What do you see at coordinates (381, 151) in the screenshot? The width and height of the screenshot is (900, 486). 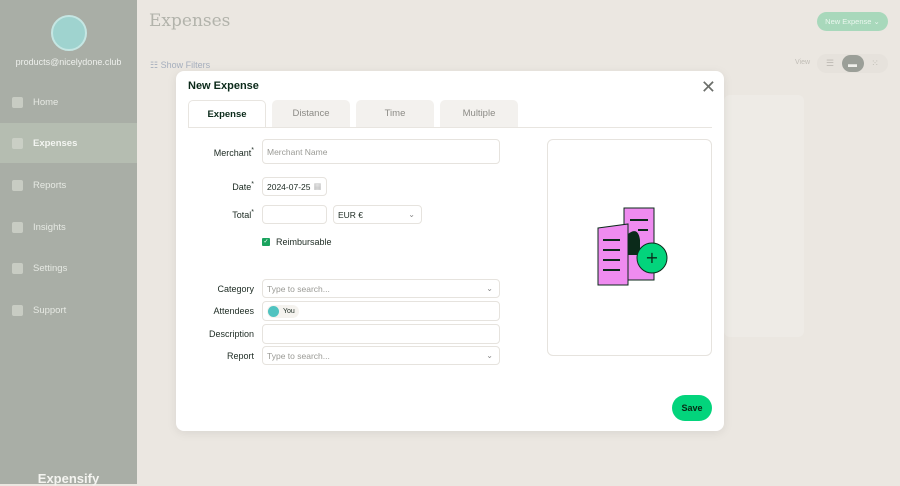 I see `merchant-input: Merchant Name` at bounding box center [381, 151].